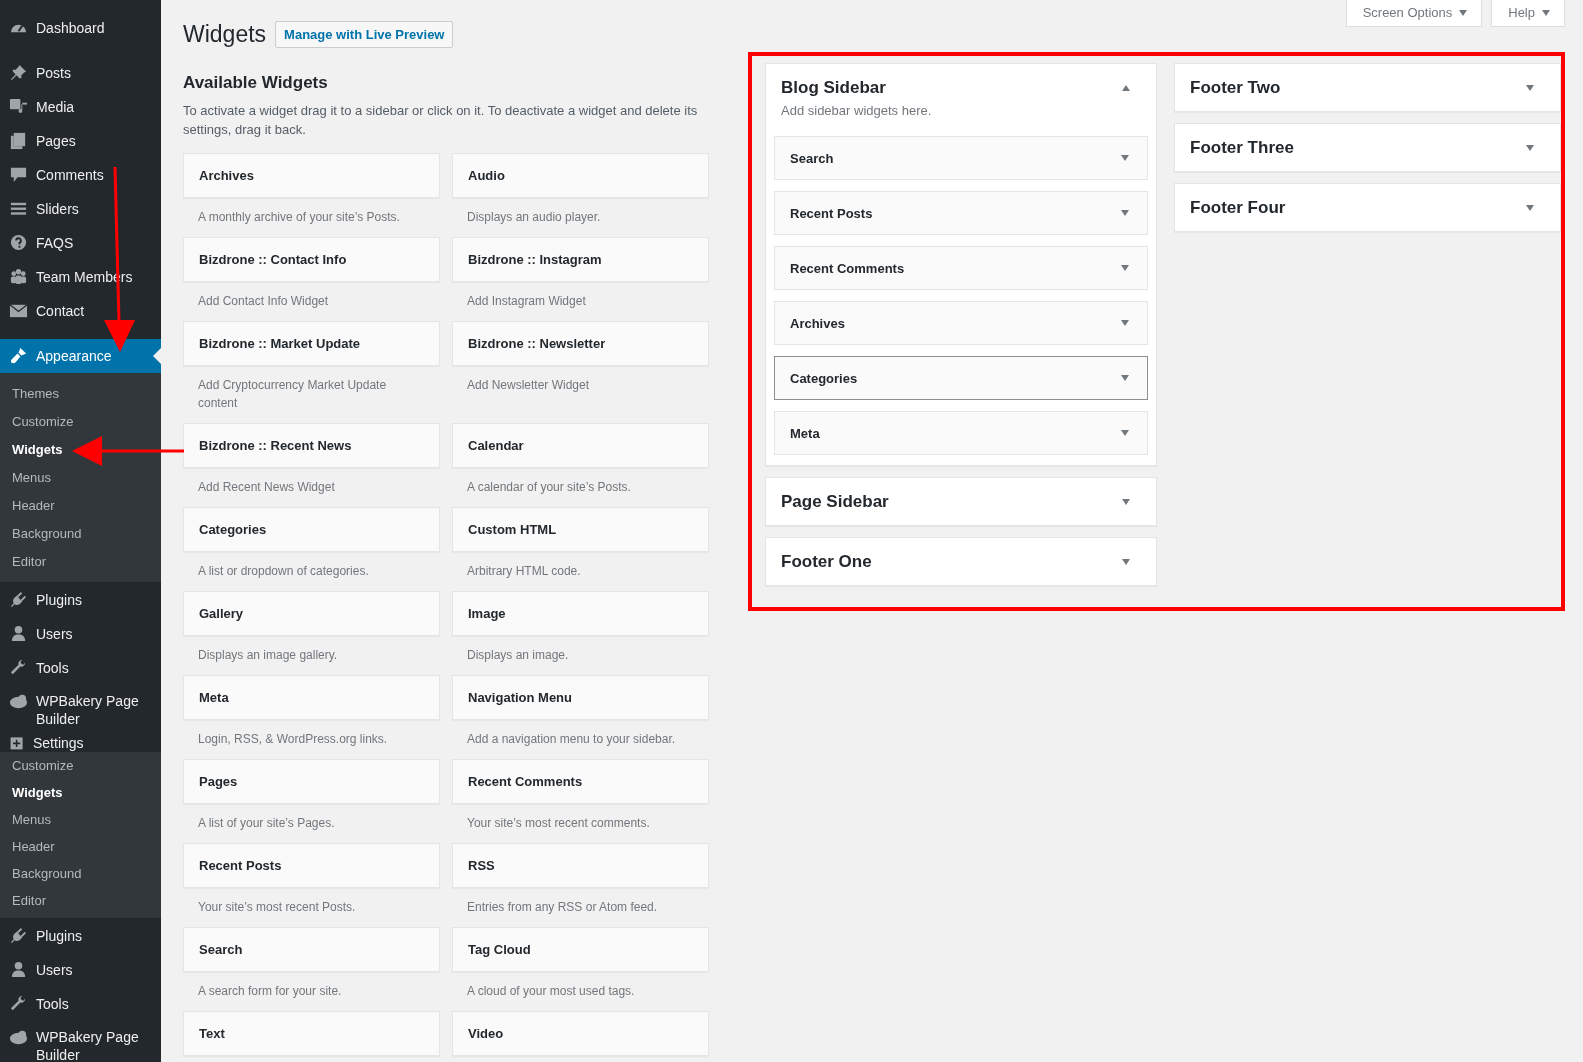 Image resolution: width=1583 pixels, height=1062 pixels. I want to click on menu-item: Dashboard, so click(80, 28).